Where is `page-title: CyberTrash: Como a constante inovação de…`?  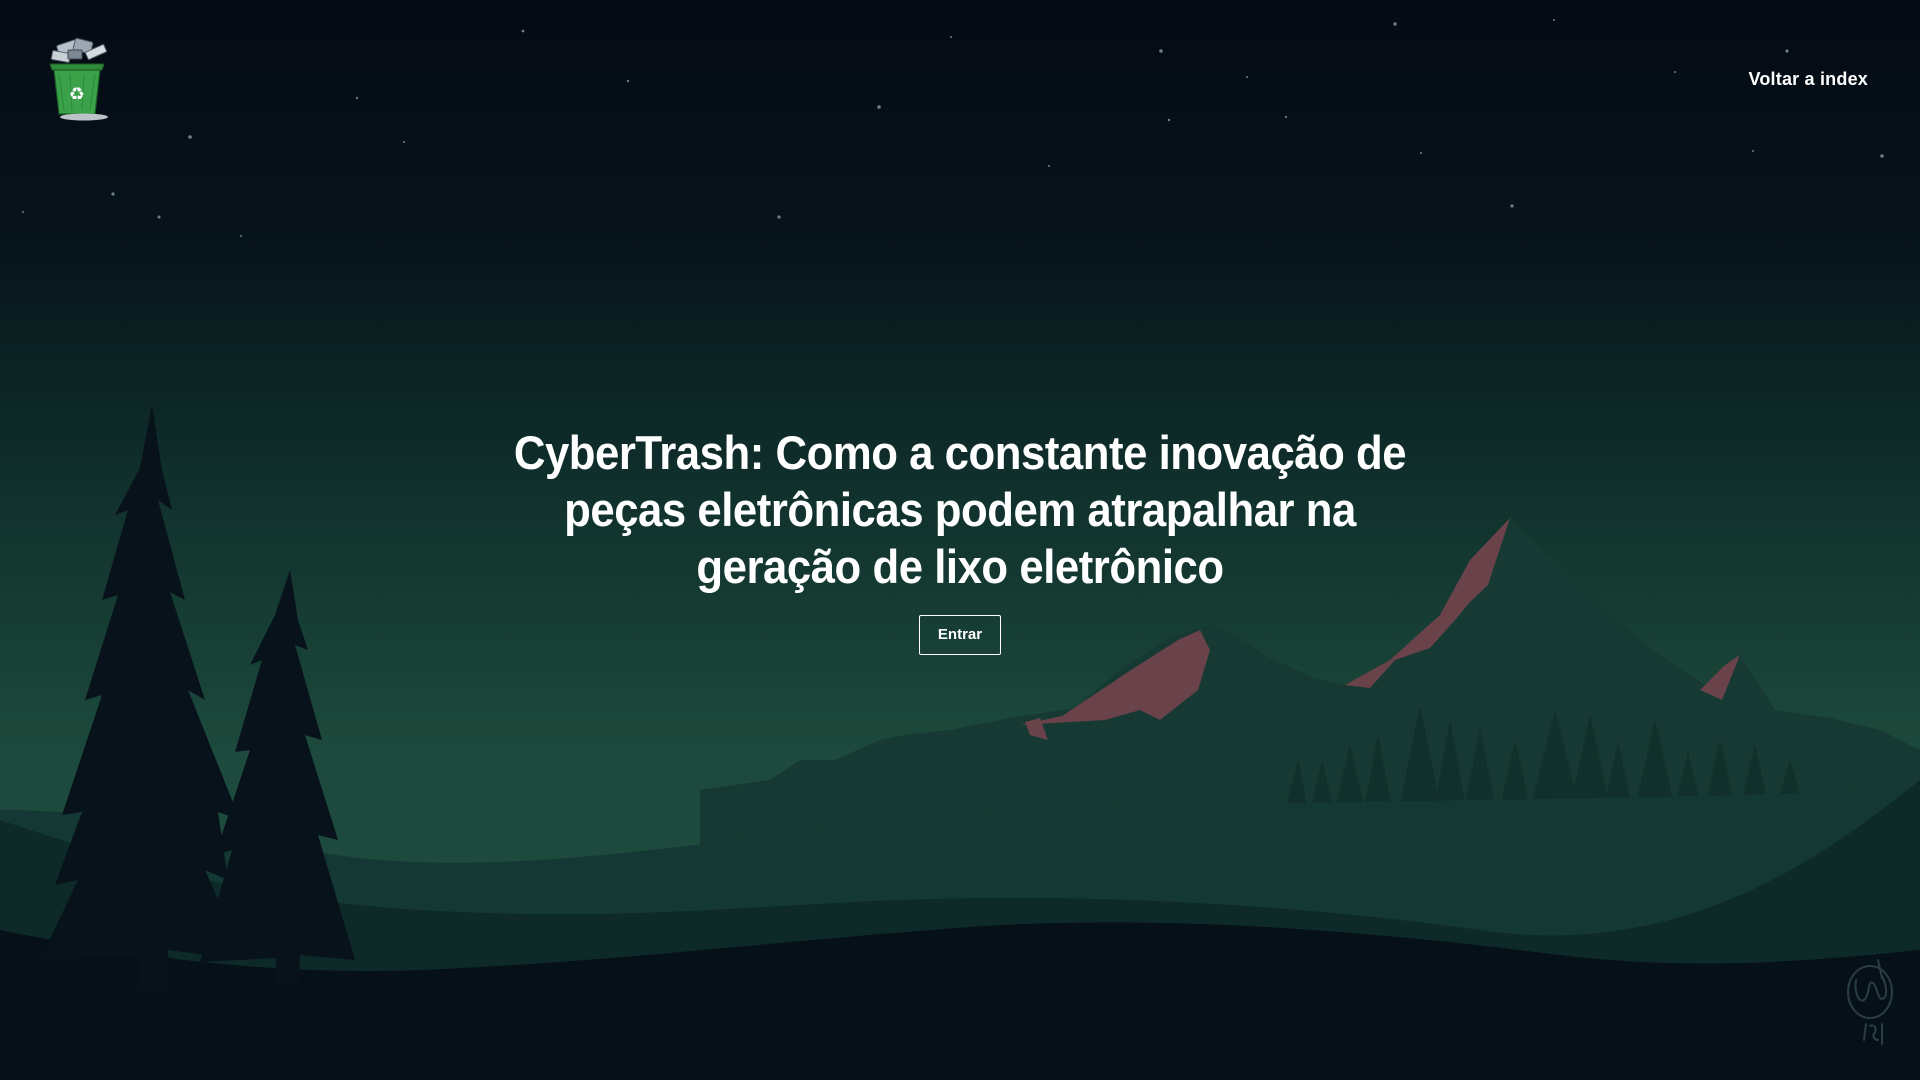
page-title: CyberTrash: Como a constante inovação de… is located at coordinates (960, 509).